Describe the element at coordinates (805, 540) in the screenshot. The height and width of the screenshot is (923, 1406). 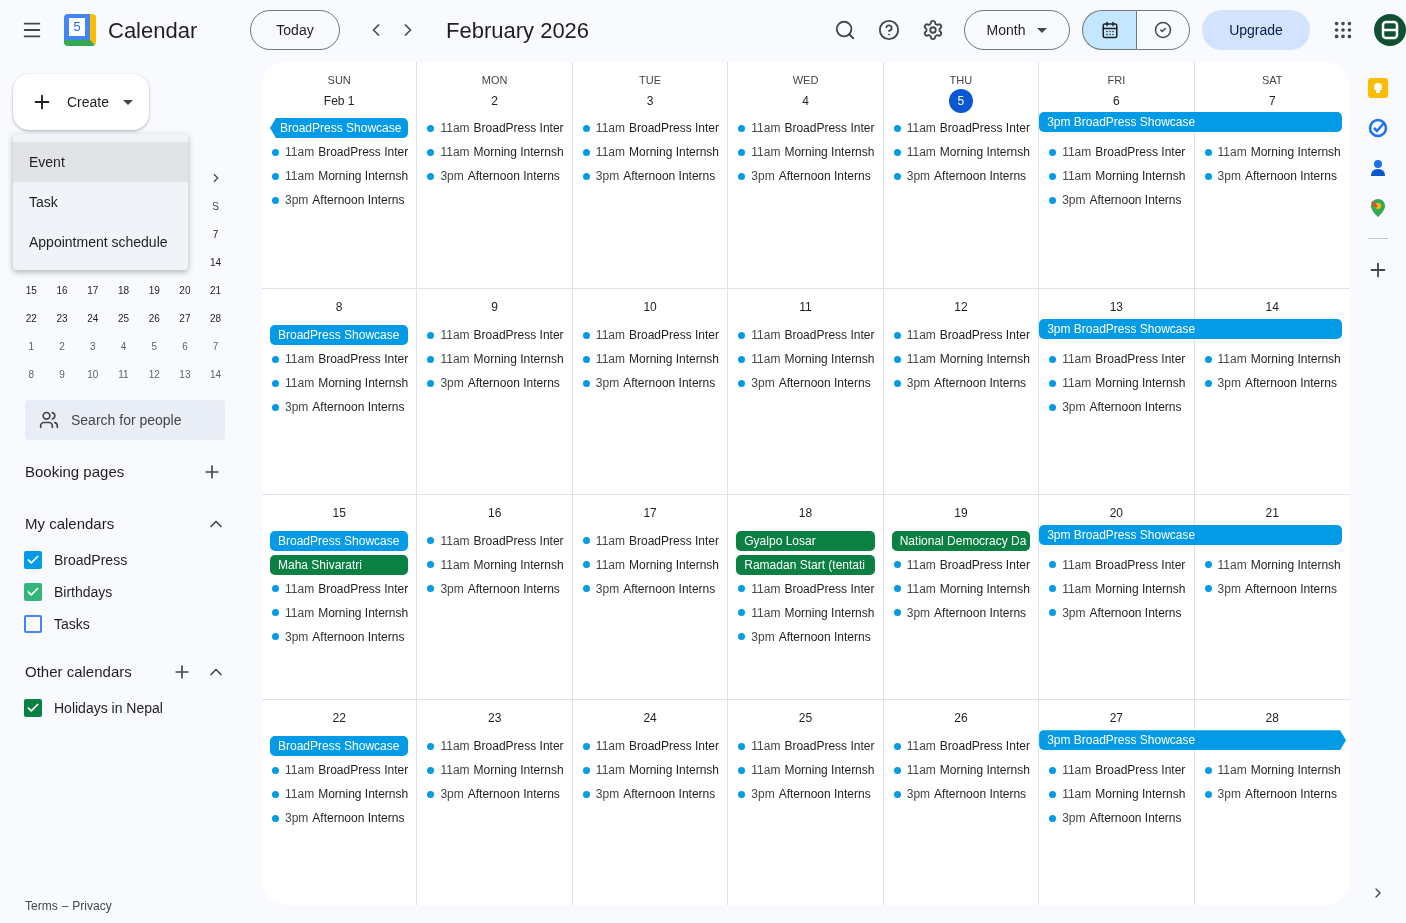
I see `all-day-event: Gyalpo Losar` at that location.